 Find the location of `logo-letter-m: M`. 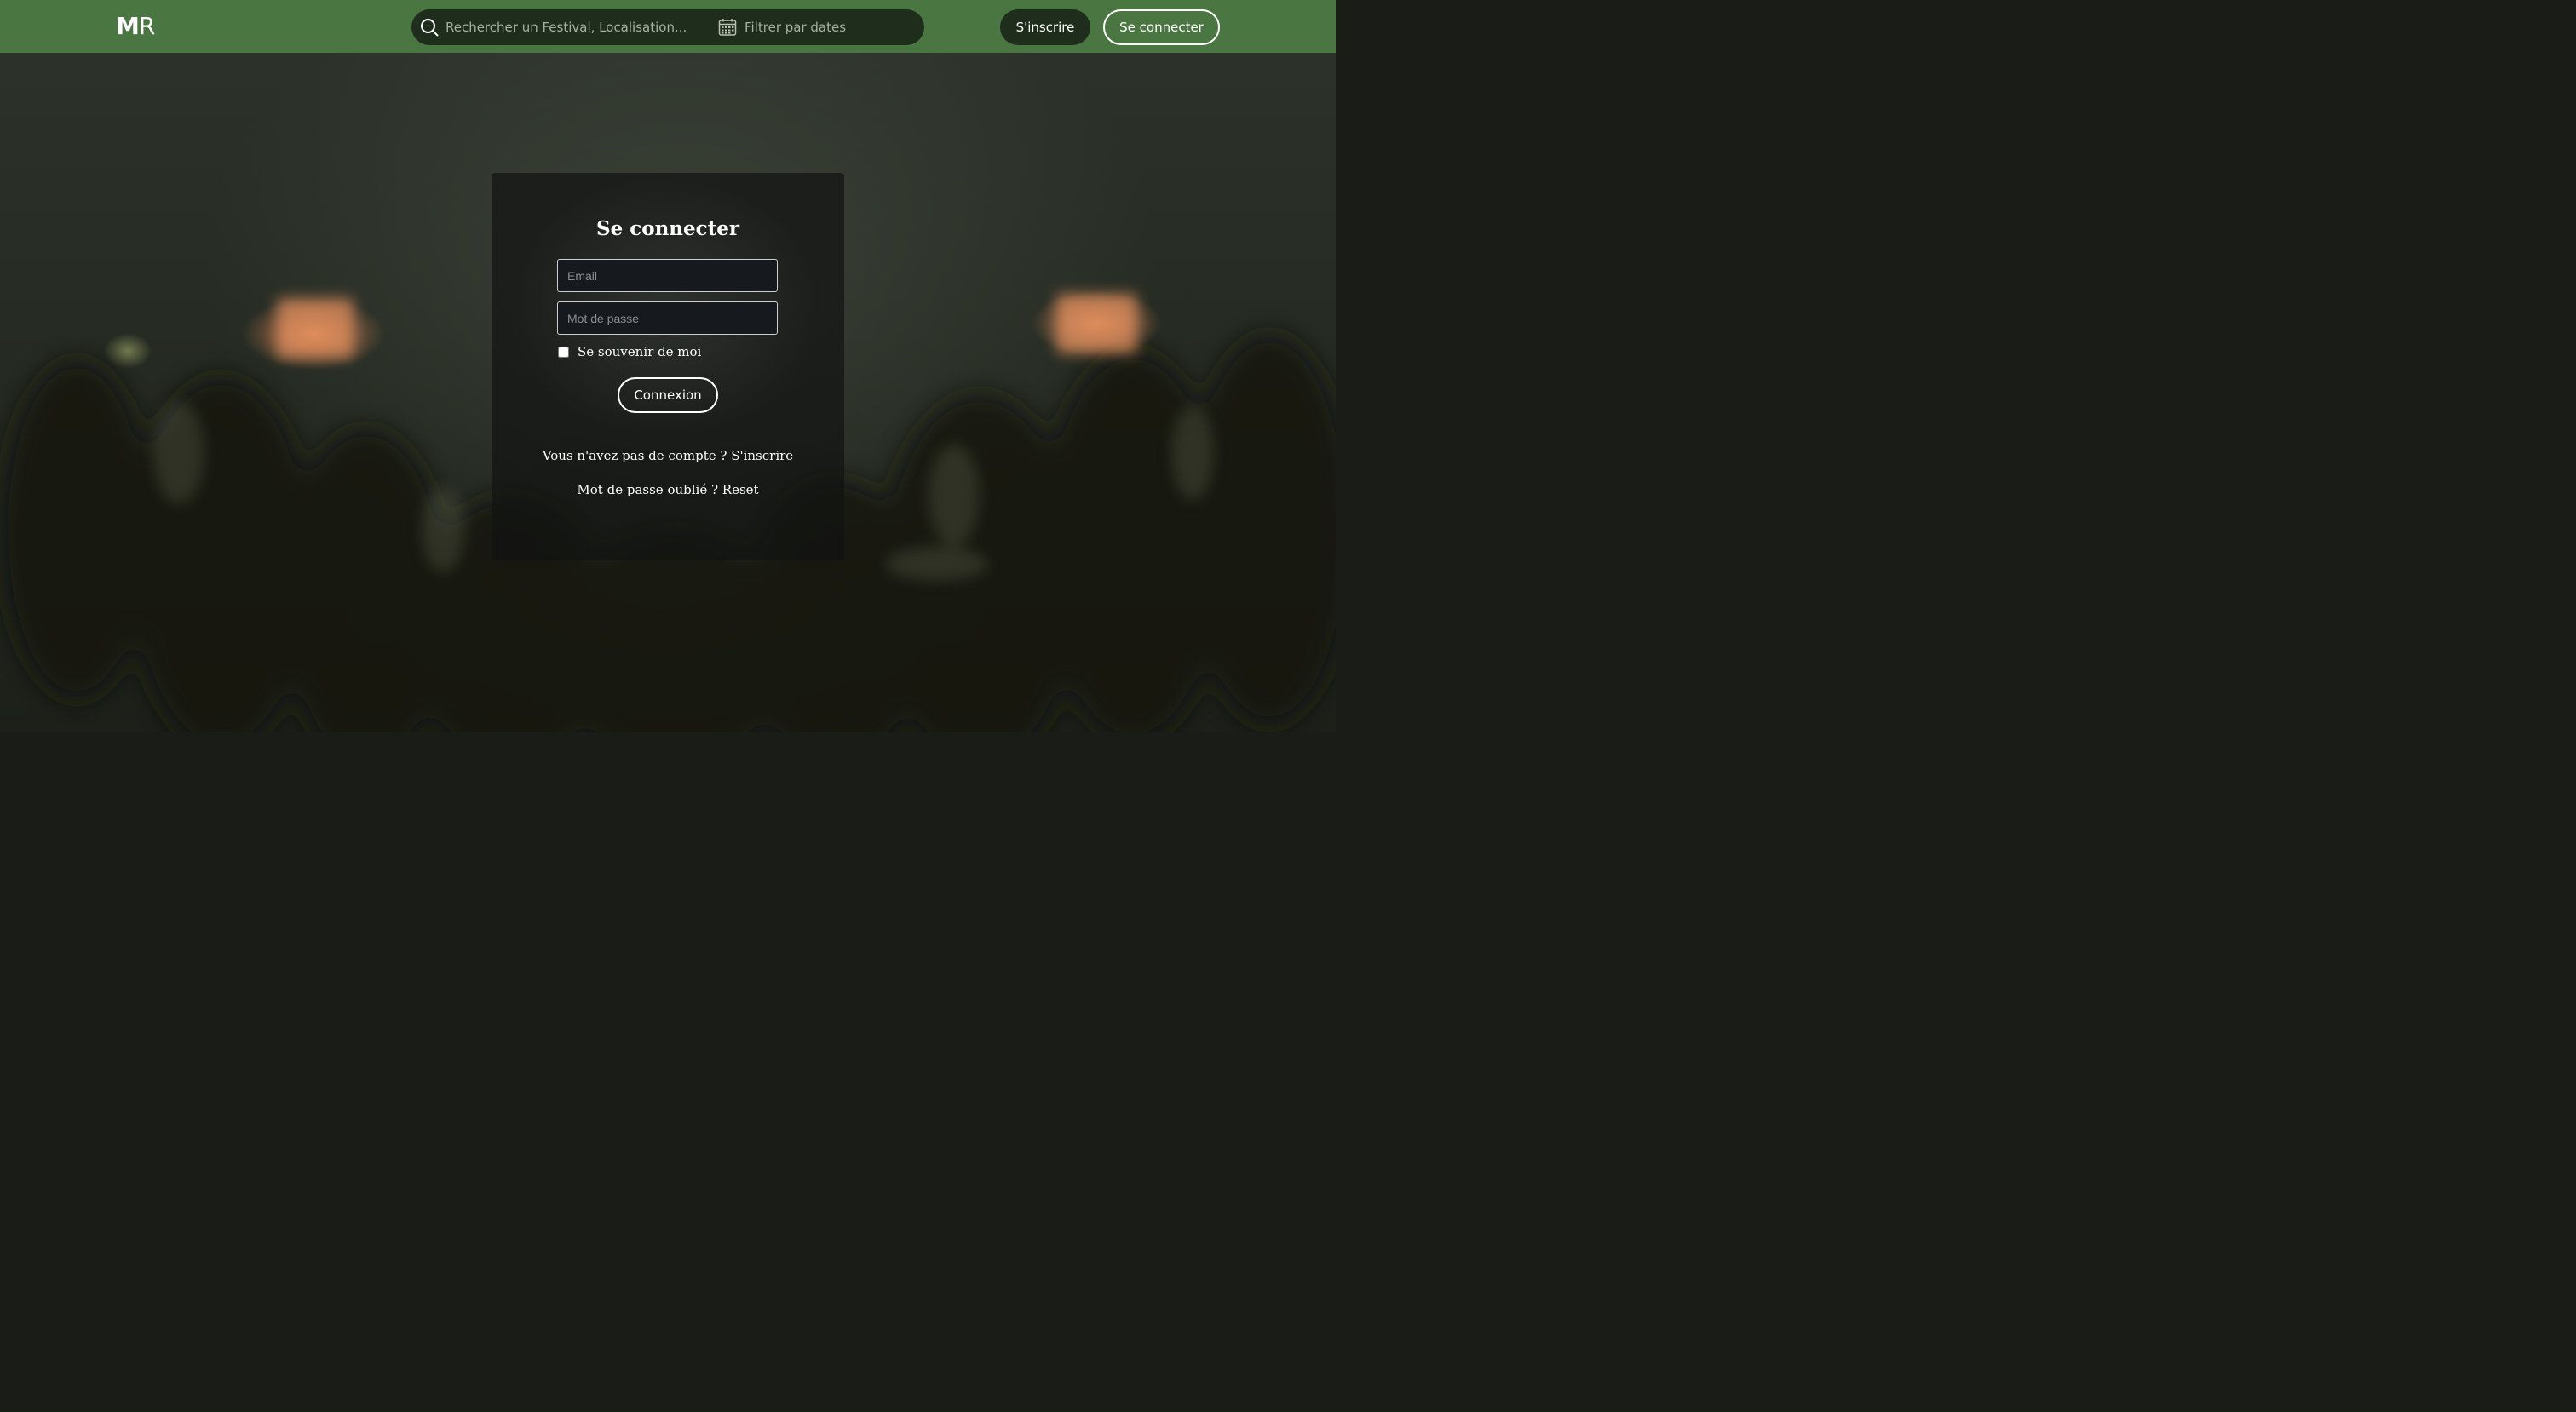

logo-letter-m: M is located at coordinates (128, 26).